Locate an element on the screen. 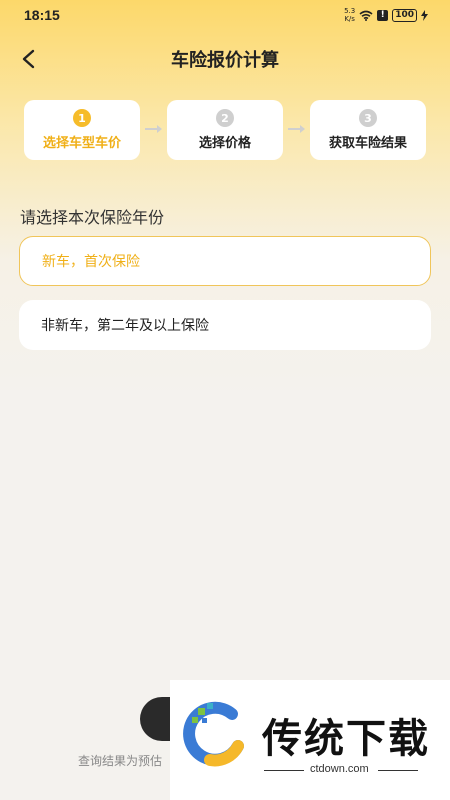  network-speed: 5.3 K/s is located at coordinates (350, 15).